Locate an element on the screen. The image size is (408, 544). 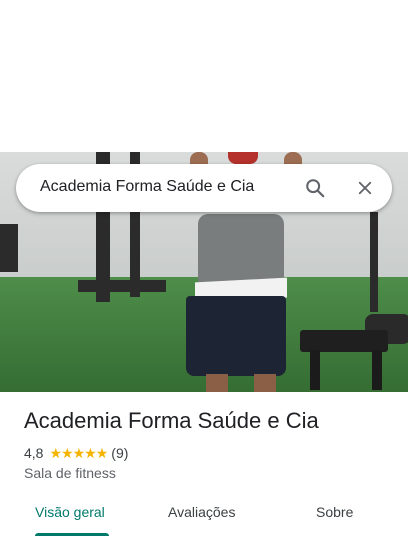
search-query: Academia Forma Saúde e Cia is located at coordinates (147, 187).